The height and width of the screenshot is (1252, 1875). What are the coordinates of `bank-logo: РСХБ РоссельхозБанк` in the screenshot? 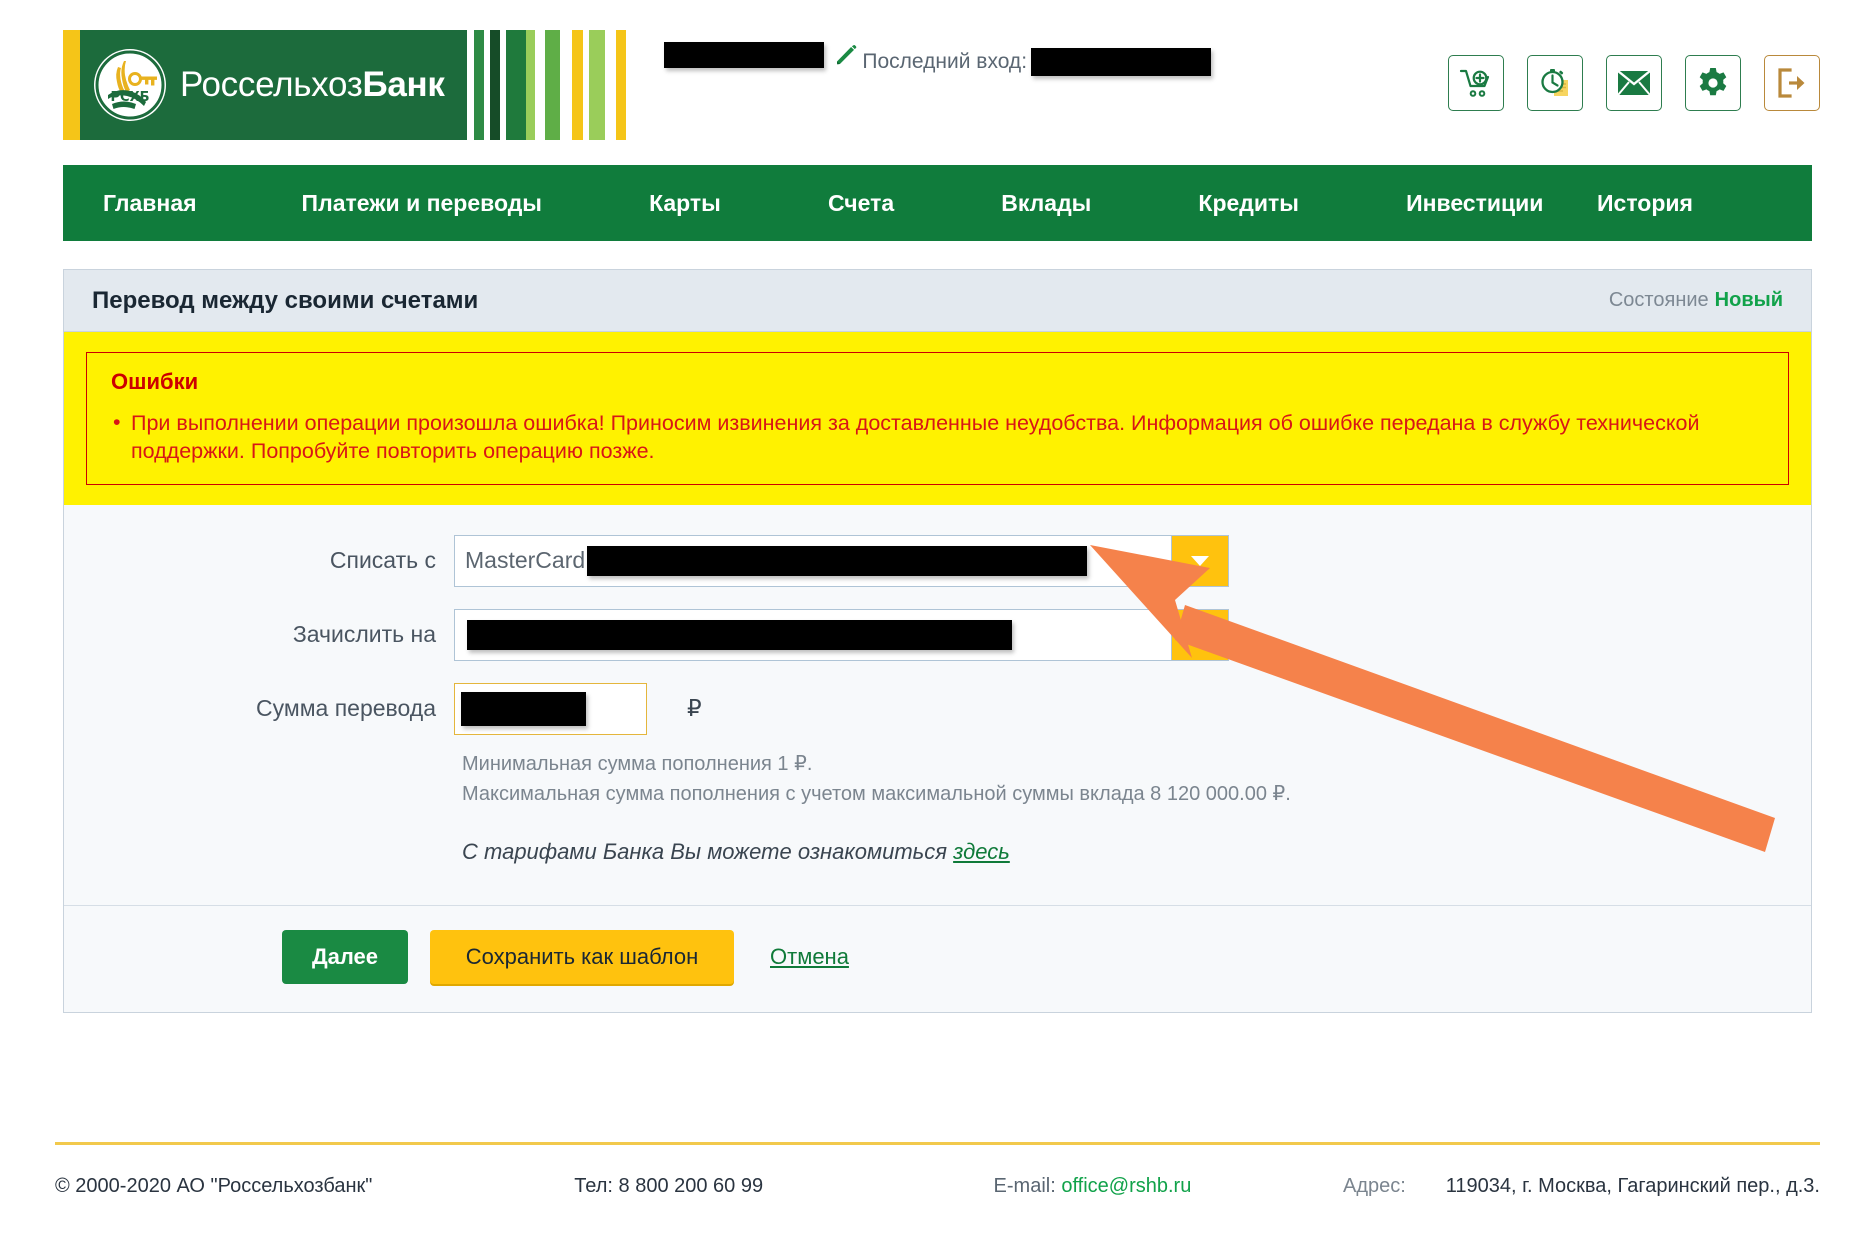 It's located at (344, 85).